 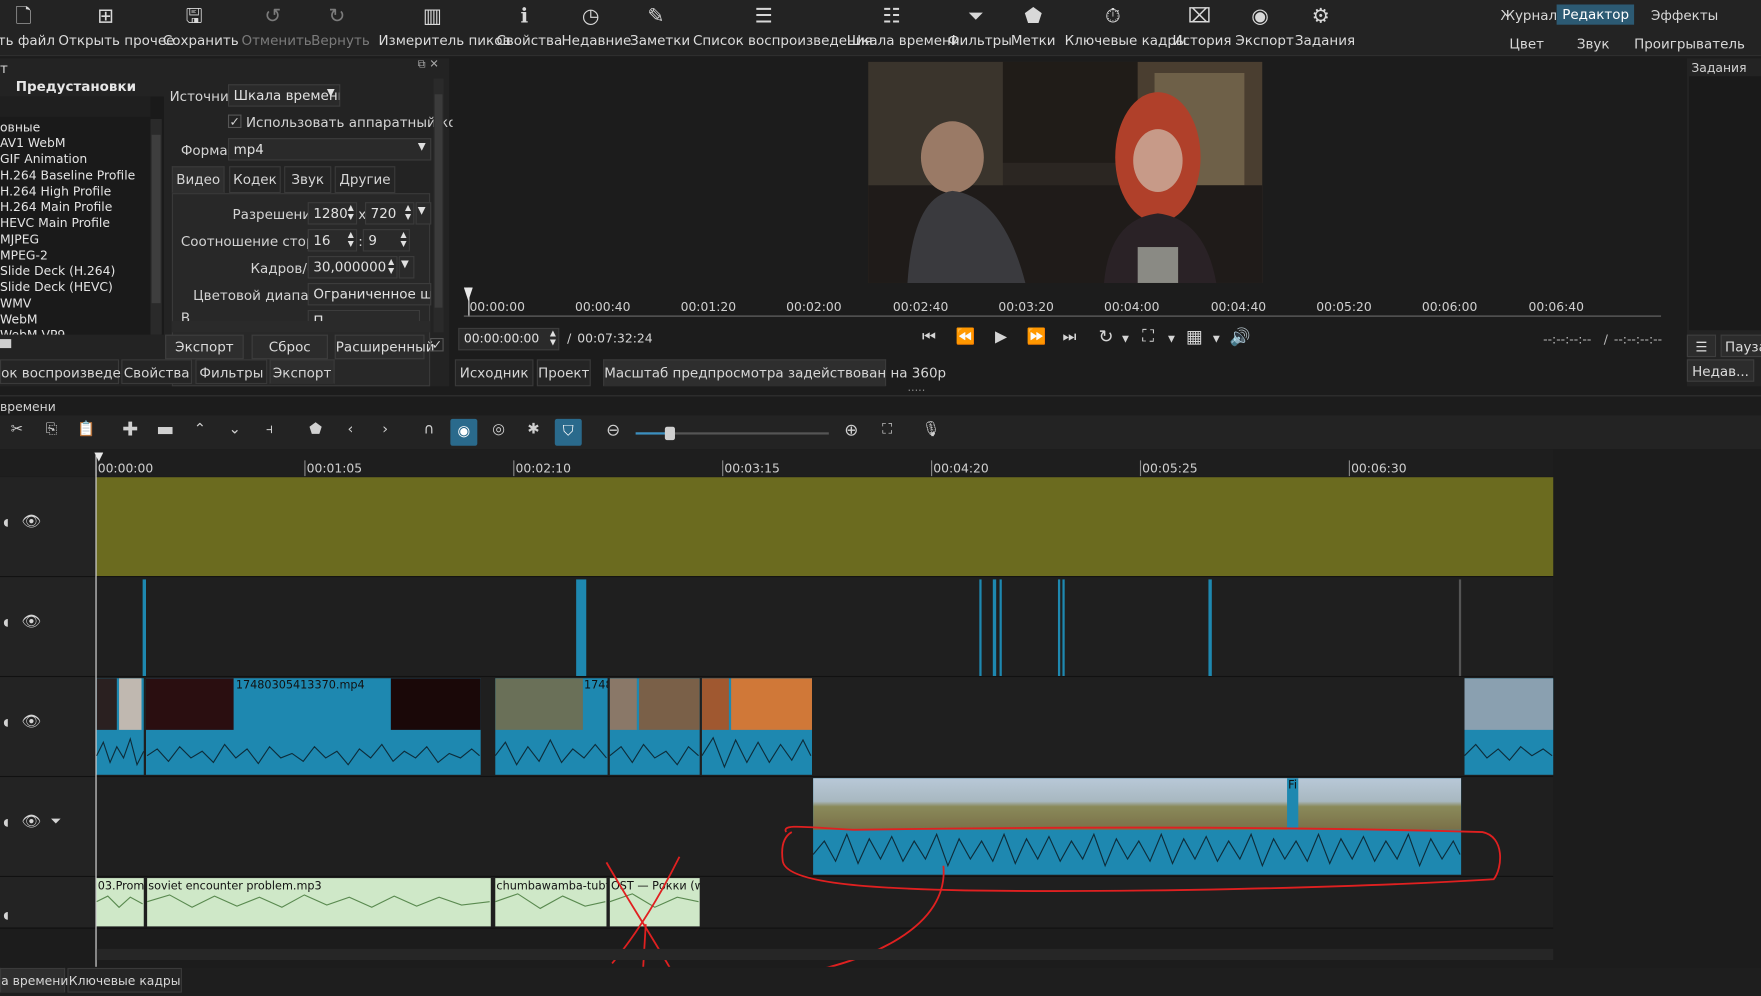 What do you see at coordinates (255, 180) in the screenshot?
I see `tab-codec: Кодек` at bounding box center [255, 180].